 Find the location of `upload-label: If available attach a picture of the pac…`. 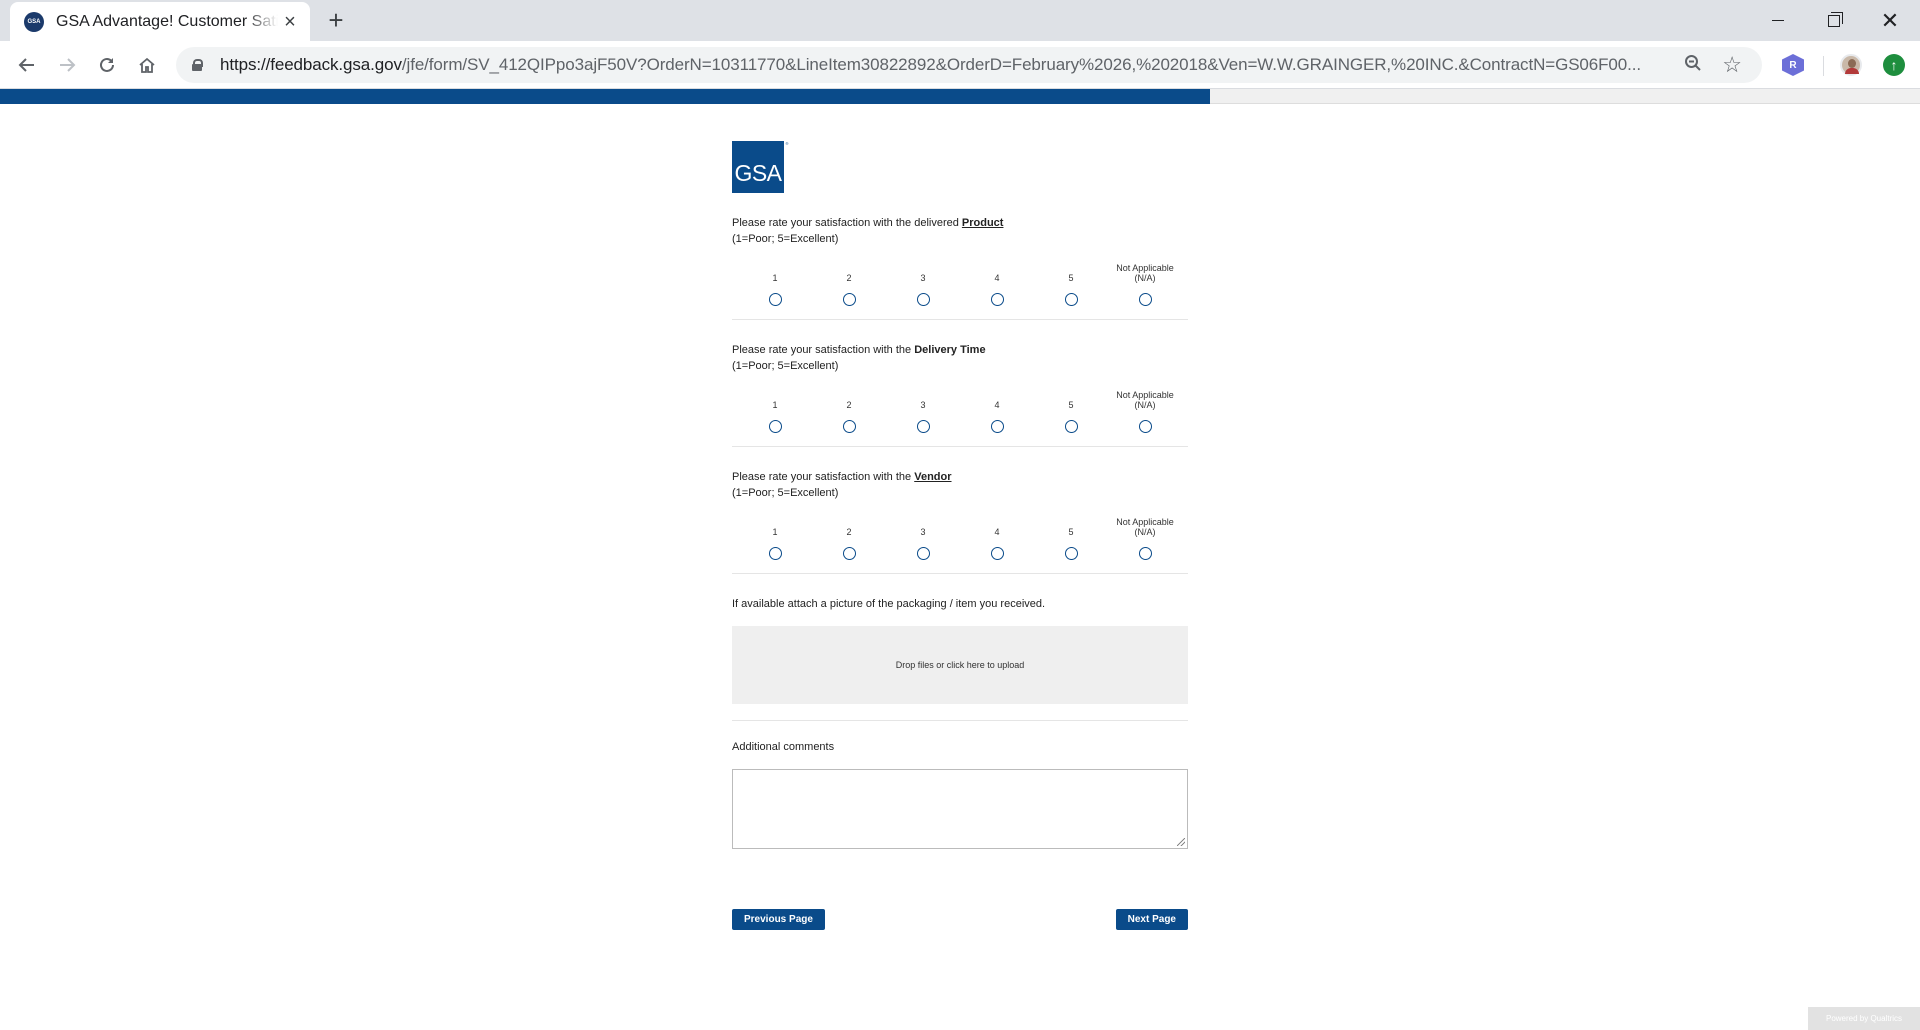

upload-label: If available attach a picture of the pac… is located at coordinates (889, 604).